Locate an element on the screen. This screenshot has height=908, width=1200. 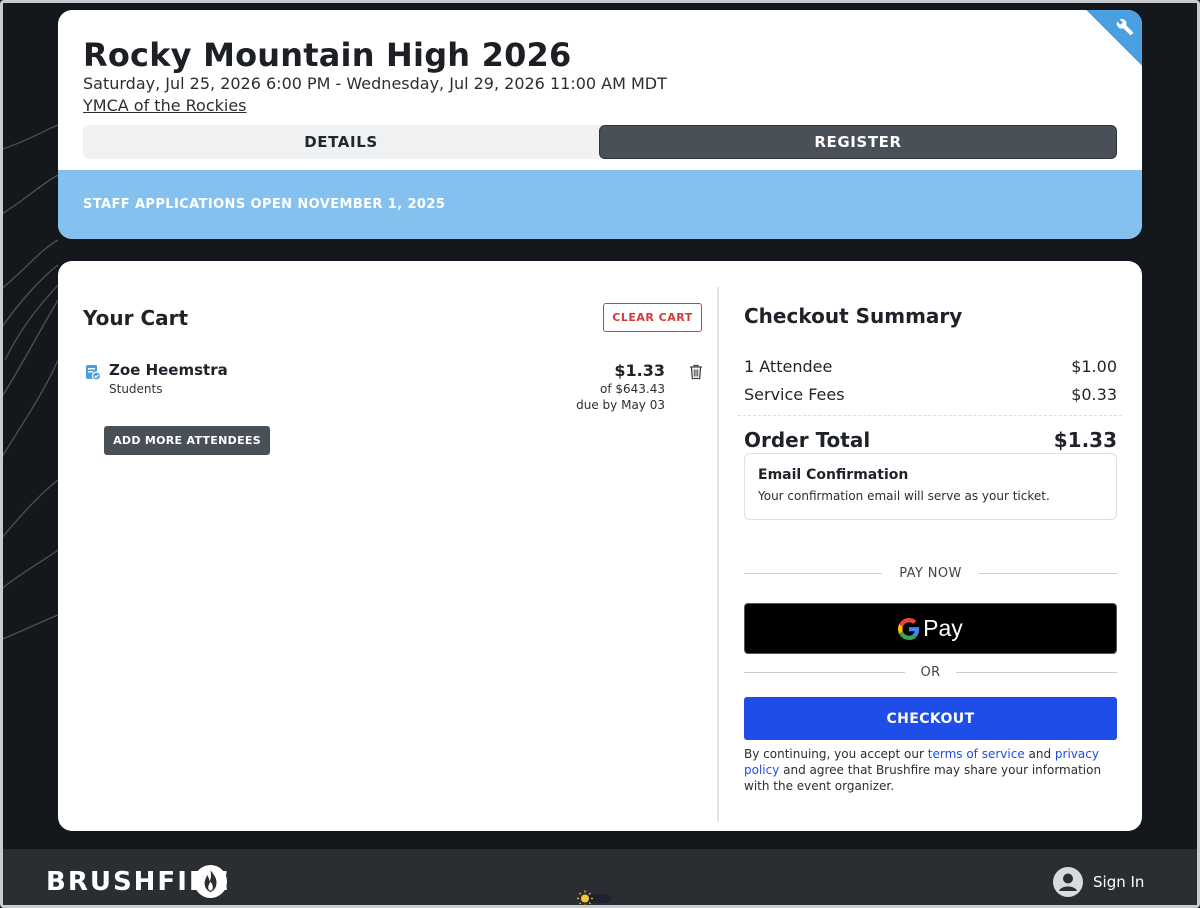
brushfire-flame-icon is located at coordinates (210, 881).